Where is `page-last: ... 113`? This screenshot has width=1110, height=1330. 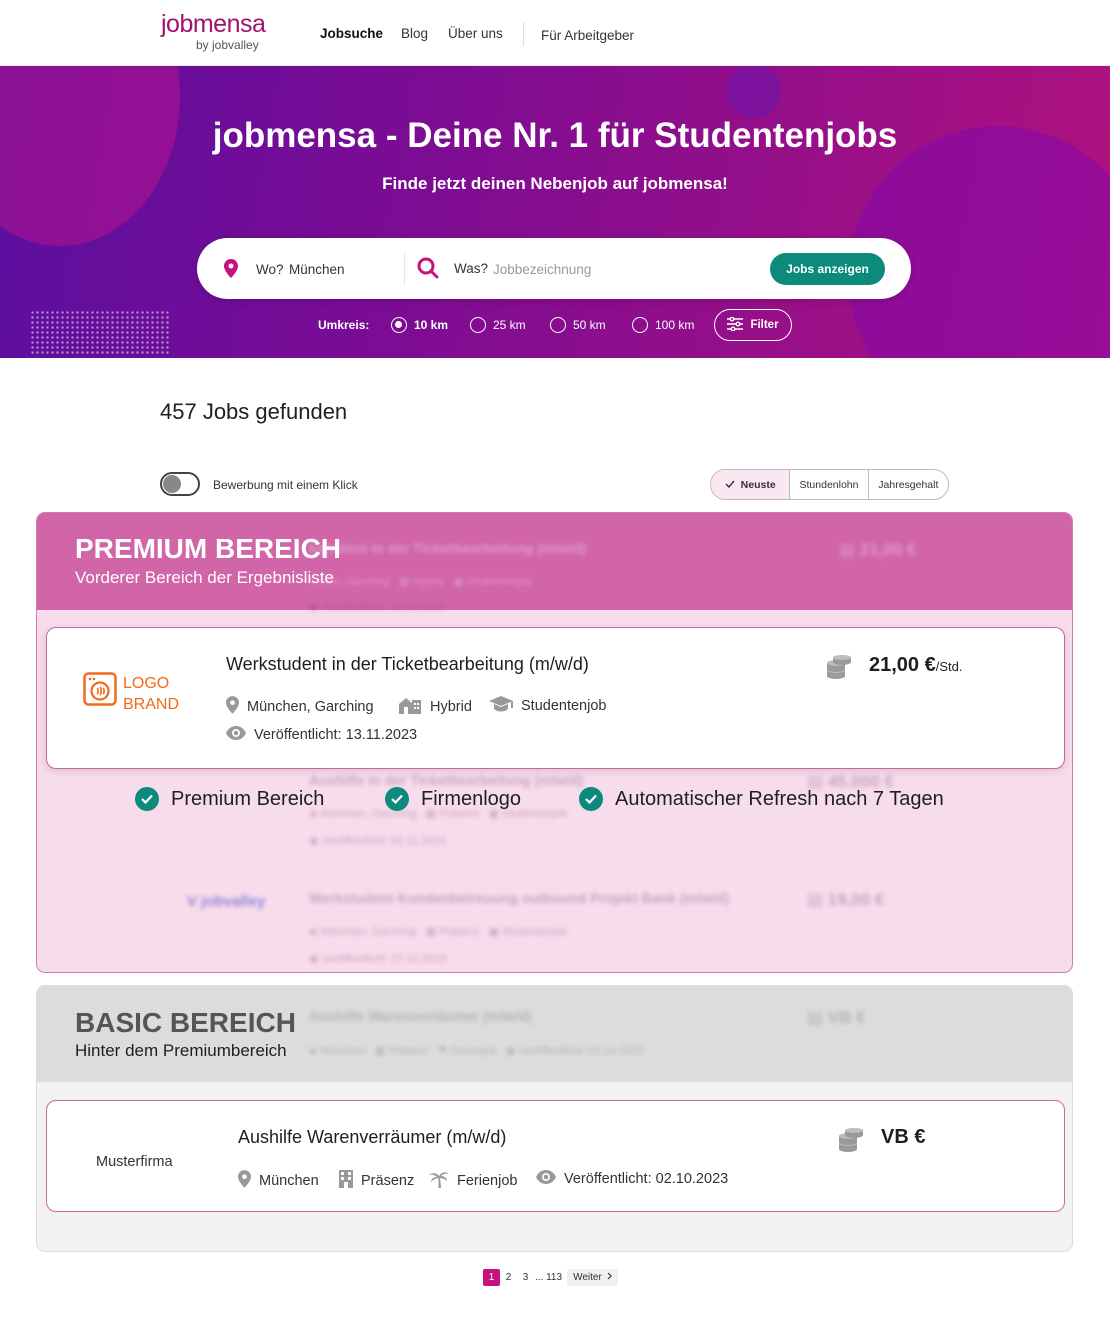
page-last: ... 113 is located at coordinates (548, 1277).